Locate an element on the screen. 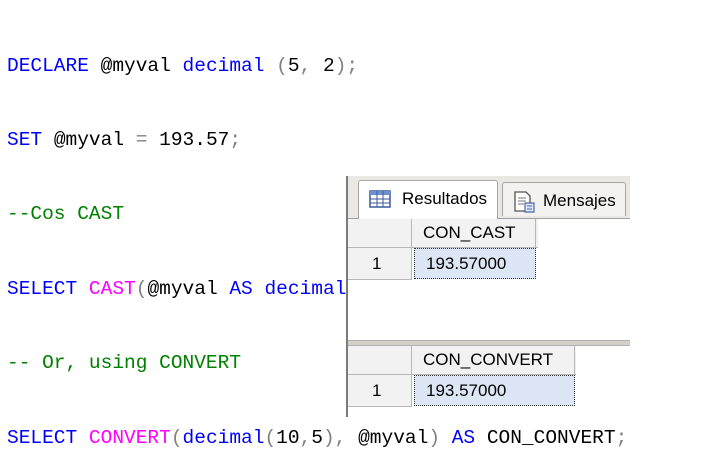 This screenshot has height=475, width=705. code-token: ), is located at coordinates (334, 437).